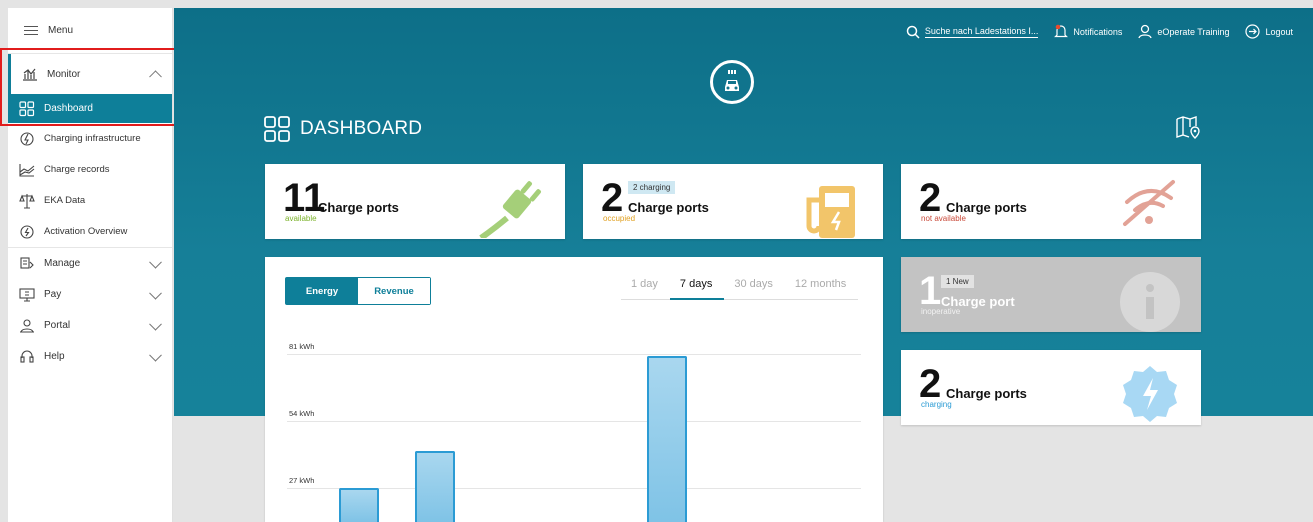 The image size is (1313, 522). What do you see at coordinates (53, 294) in the screenshot?
I see `sidebar-item-label: Pay` at bounding box center [53, 294].